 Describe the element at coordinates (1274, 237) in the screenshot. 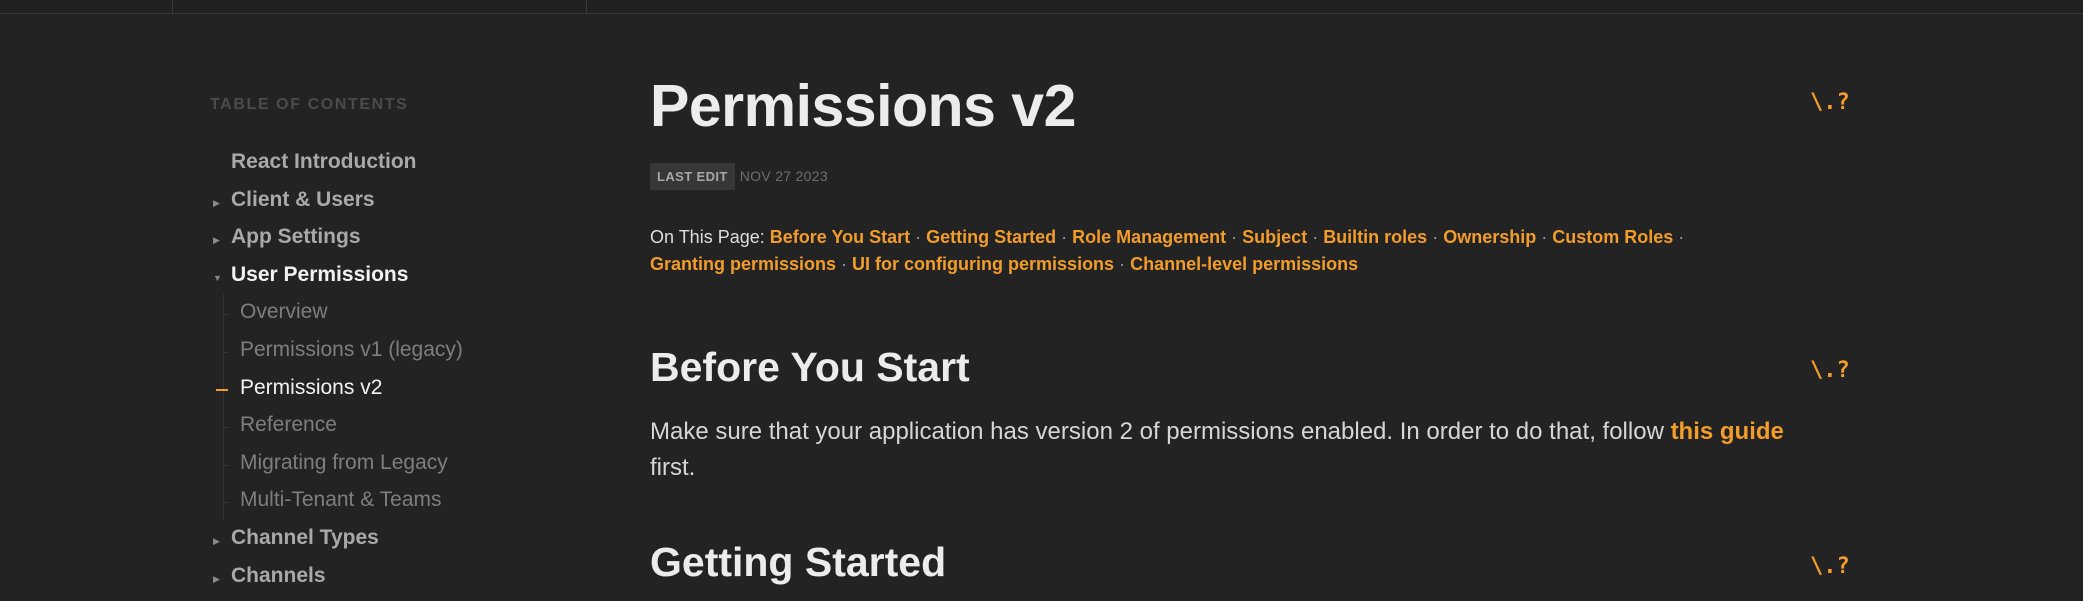

I see `otp-link-subject: Subject` at that location.